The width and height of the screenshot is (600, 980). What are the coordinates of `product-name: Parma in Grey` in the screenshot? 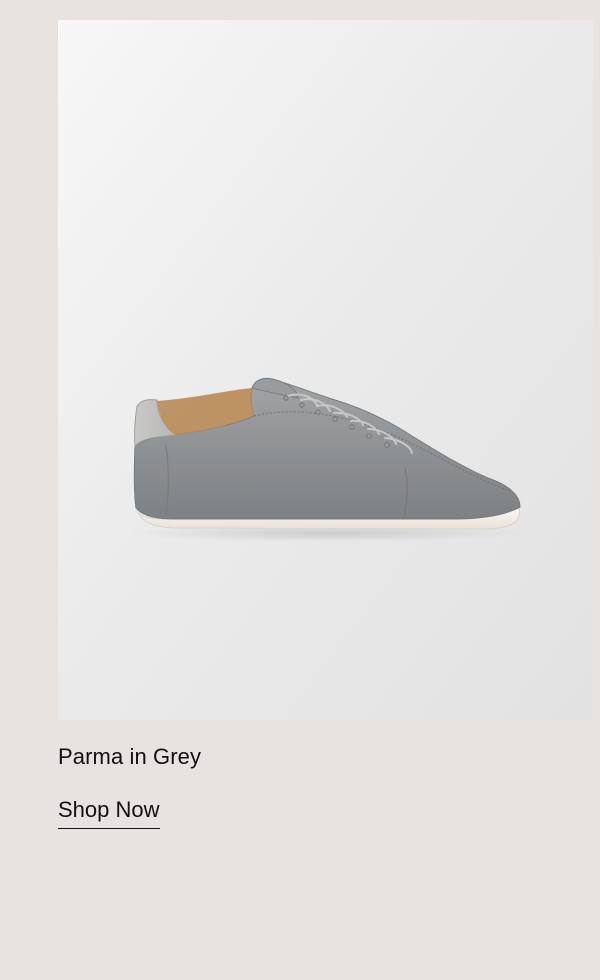 It's located at (130, 756).